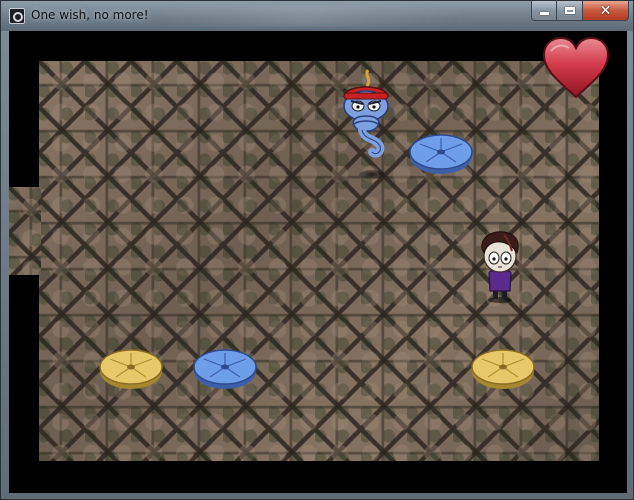 Image resolution: width=634 pixels, height=500 pixels. Describe the element at coordinates (500, 265) in the screenshot. I see `player-sprite` at that location.